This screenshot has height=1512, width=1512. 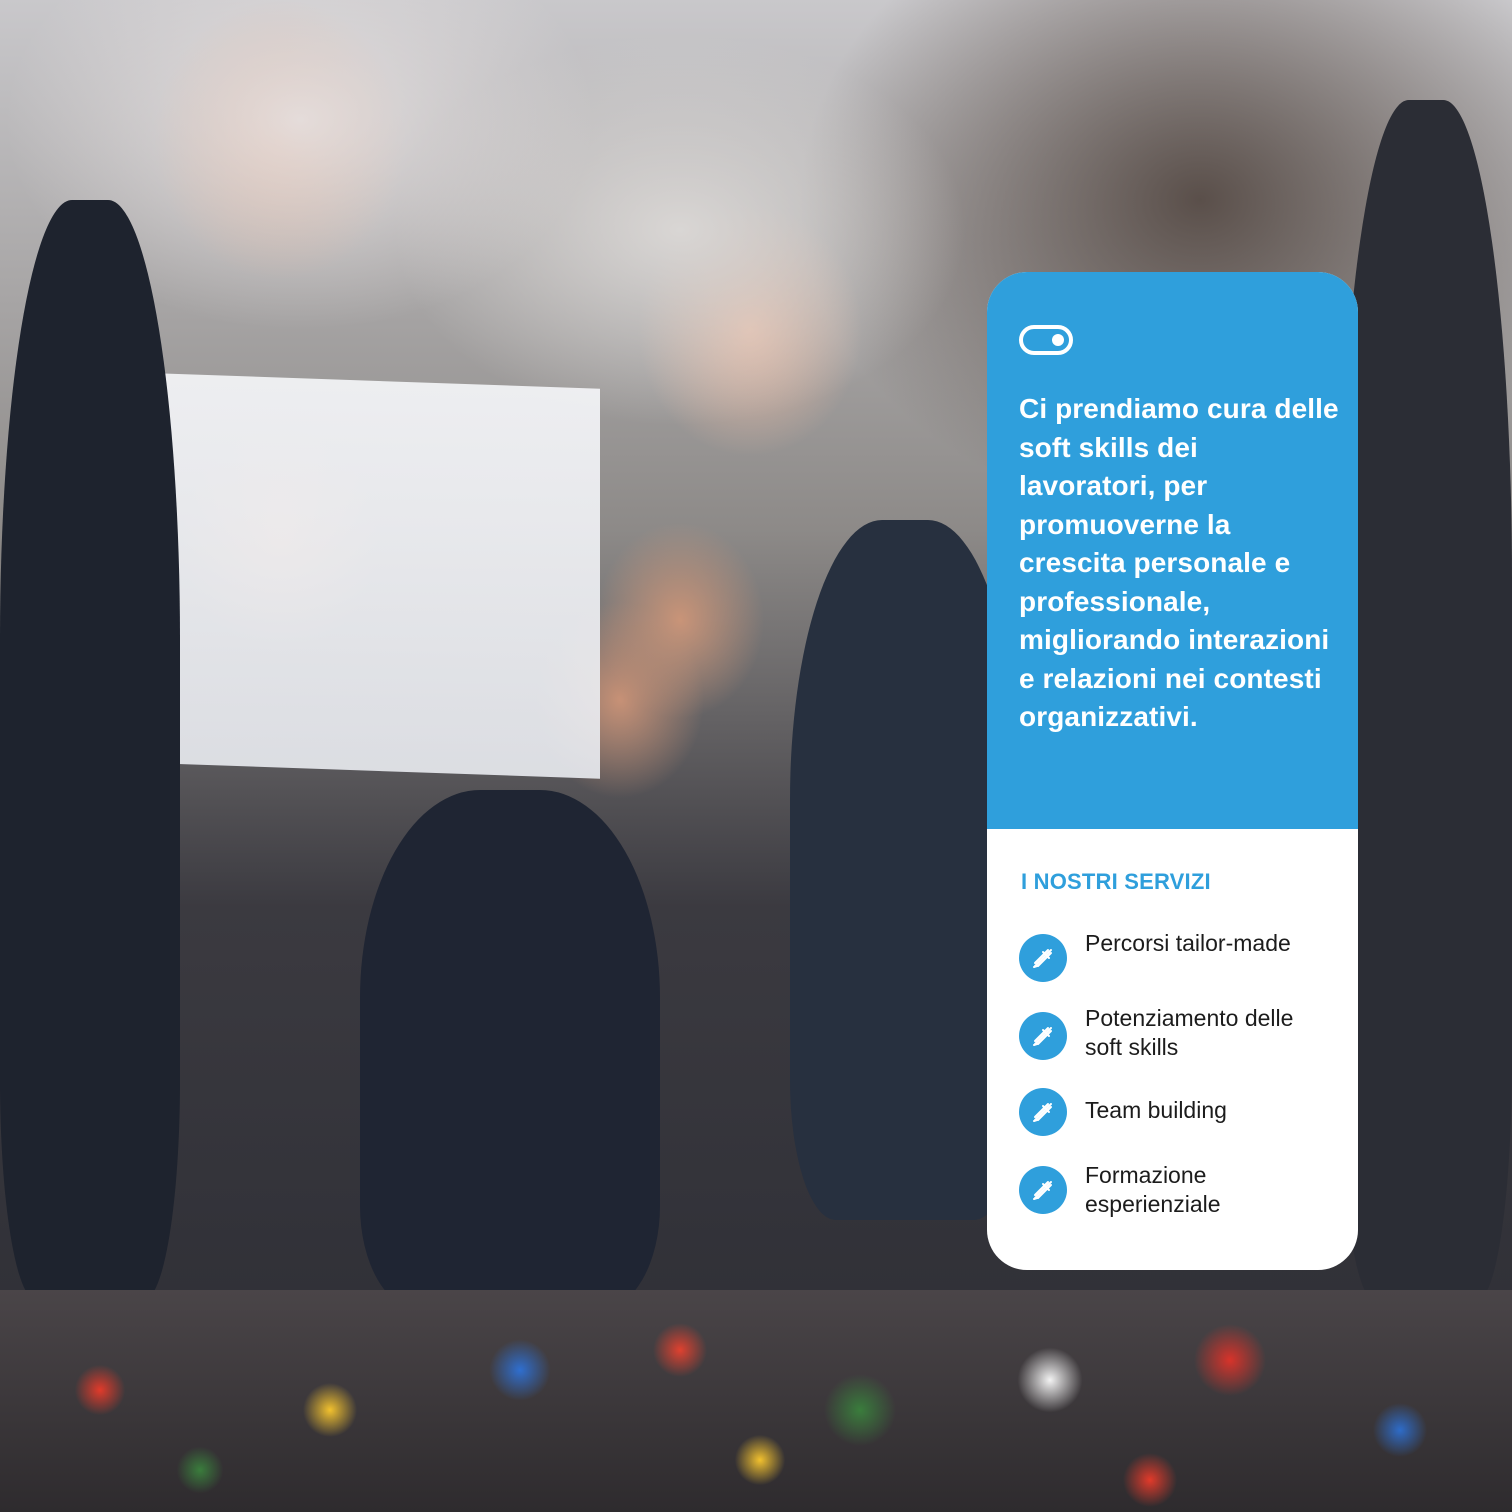 I want to click on service-item-team-building: Team building, so click(x=1179, y=1123).